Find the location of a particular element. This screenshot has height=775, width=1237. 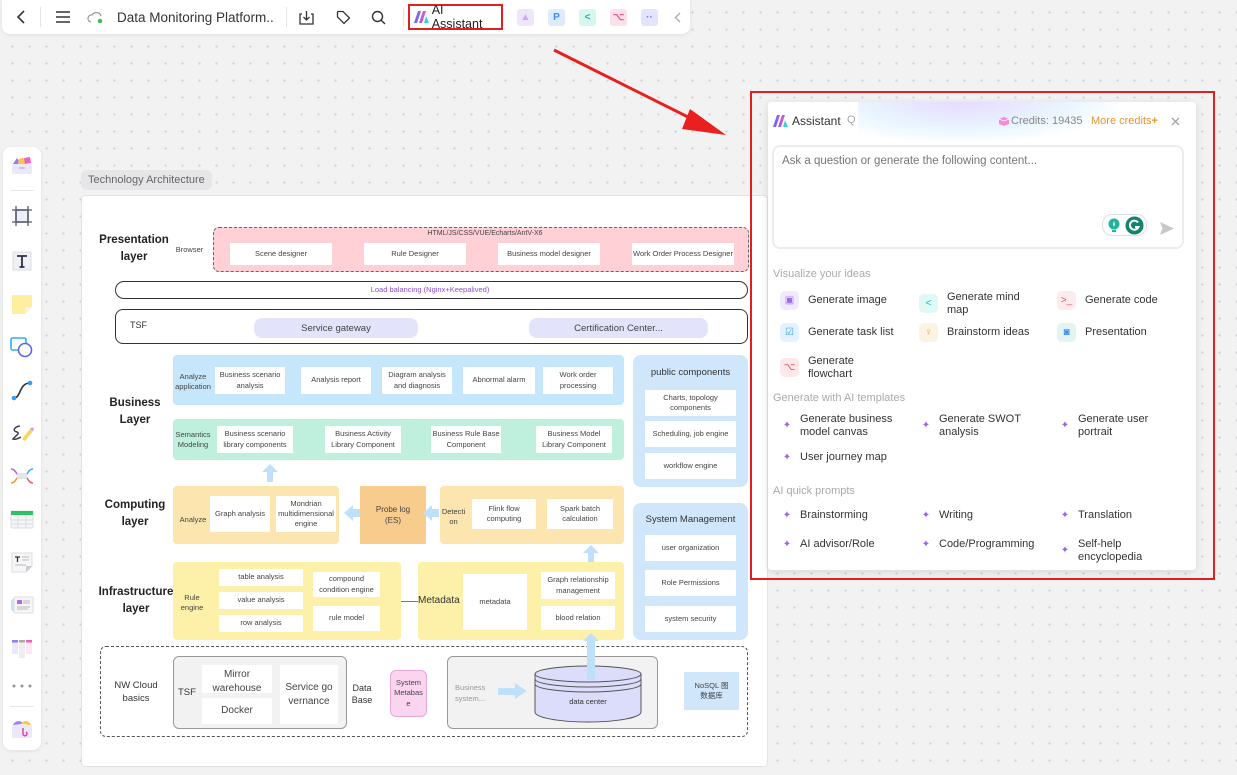

system-metabase: System Metabase is located at coordinates (408, 693).